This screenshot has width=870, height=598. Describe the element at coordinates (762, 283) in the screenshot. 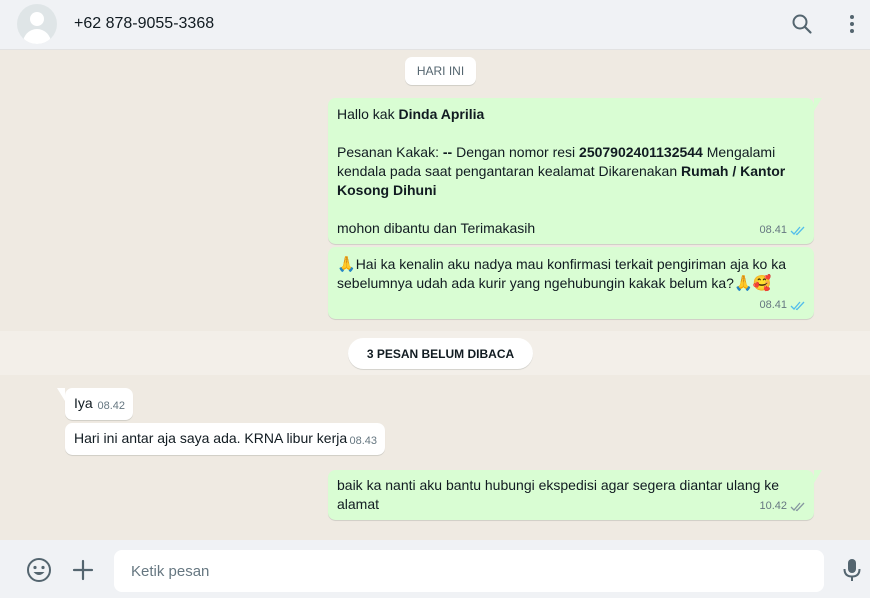

I see `smiling-hearts-emoji-icon: 🥰` at that location.